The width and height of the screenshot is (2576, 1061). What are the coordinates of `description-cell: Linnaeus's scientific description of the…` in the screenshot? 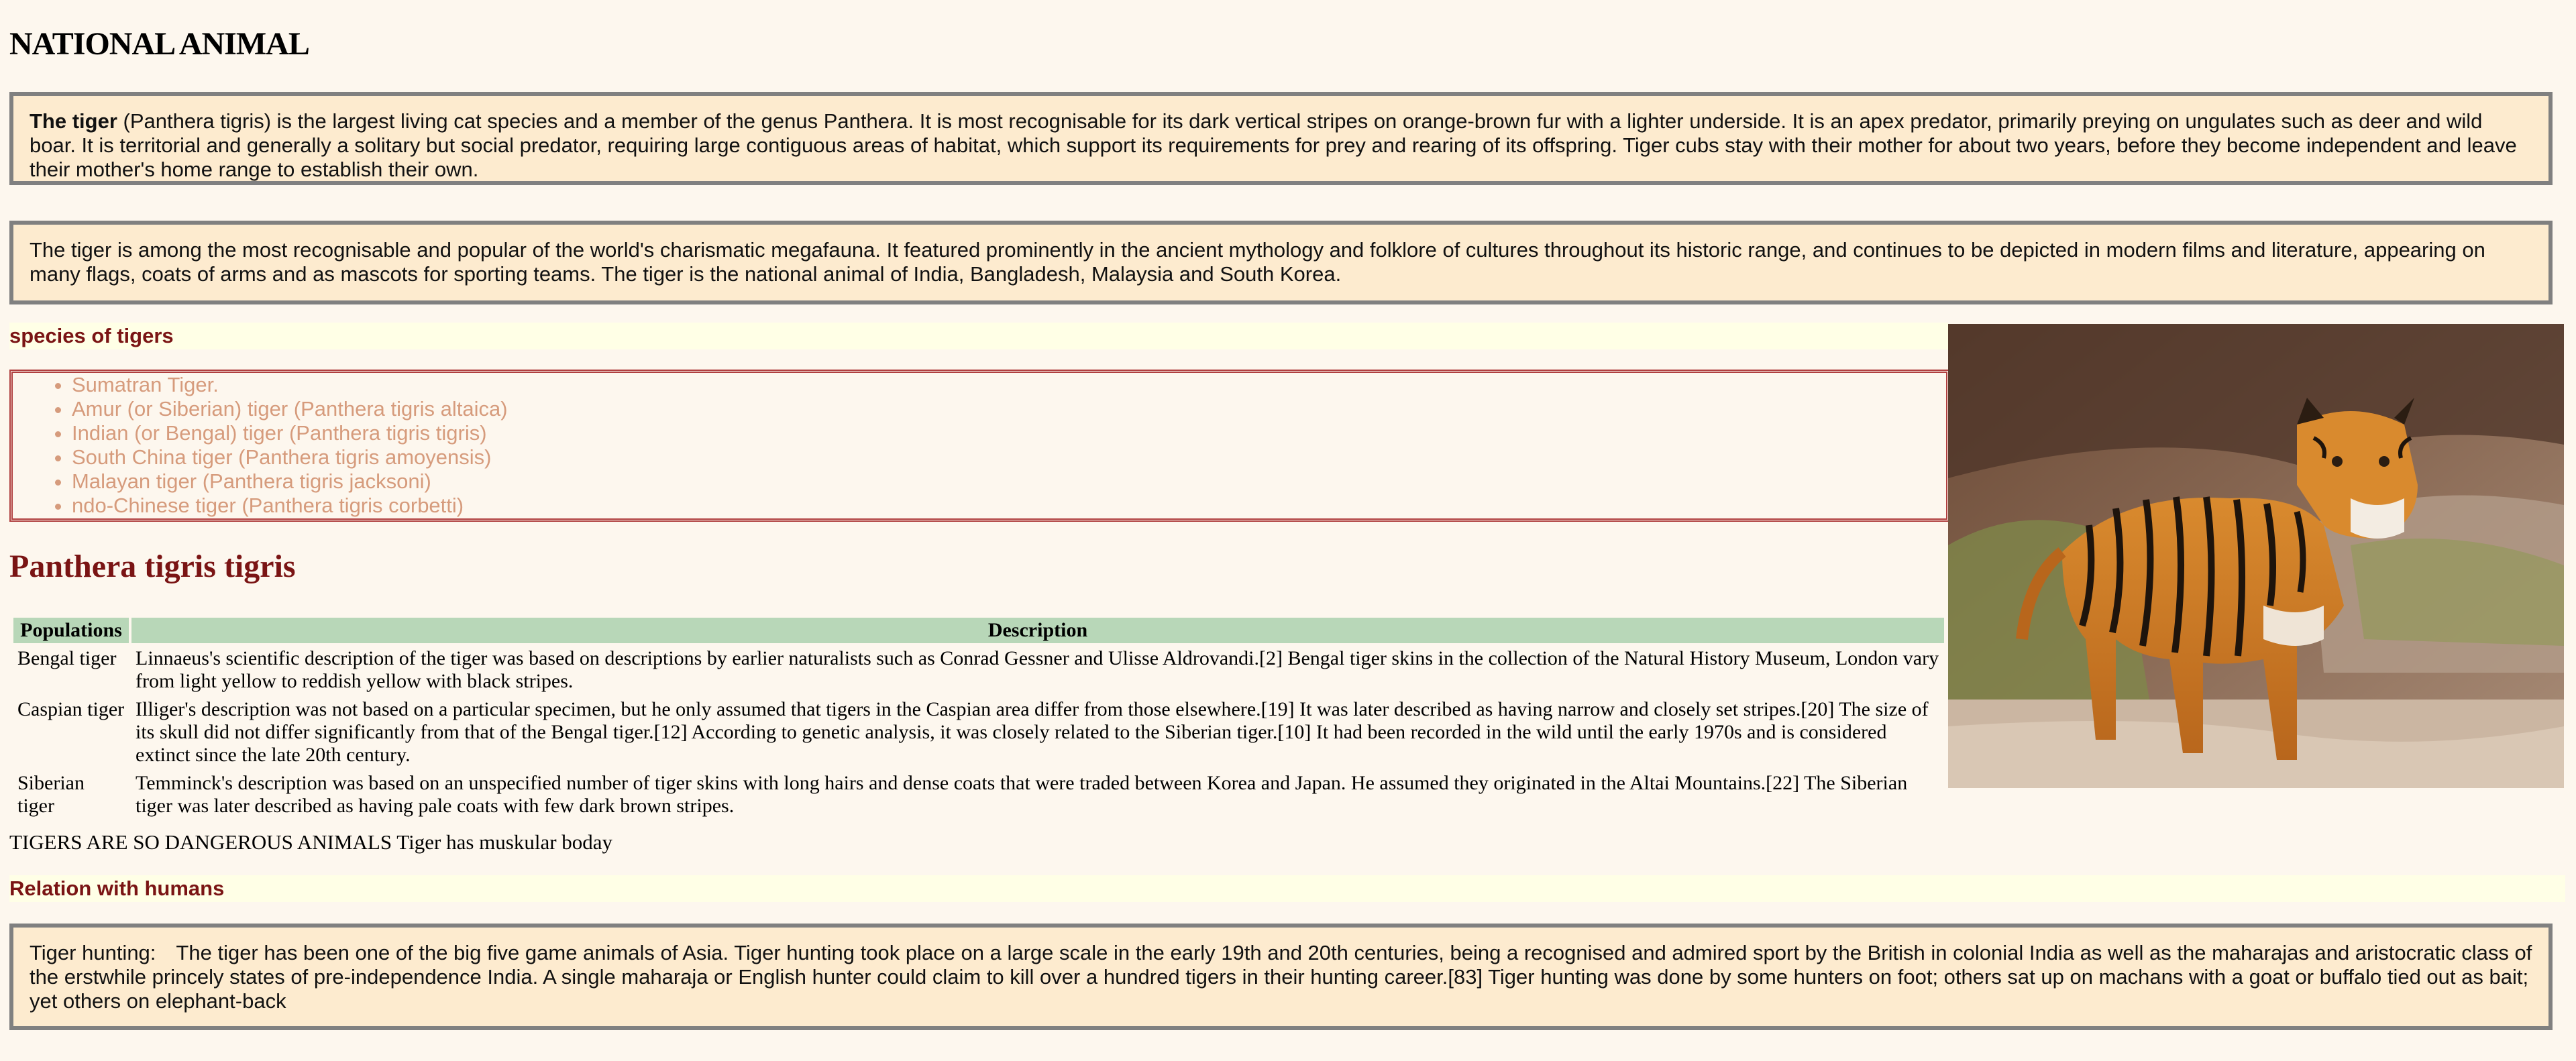 It's located at (1037, 669).